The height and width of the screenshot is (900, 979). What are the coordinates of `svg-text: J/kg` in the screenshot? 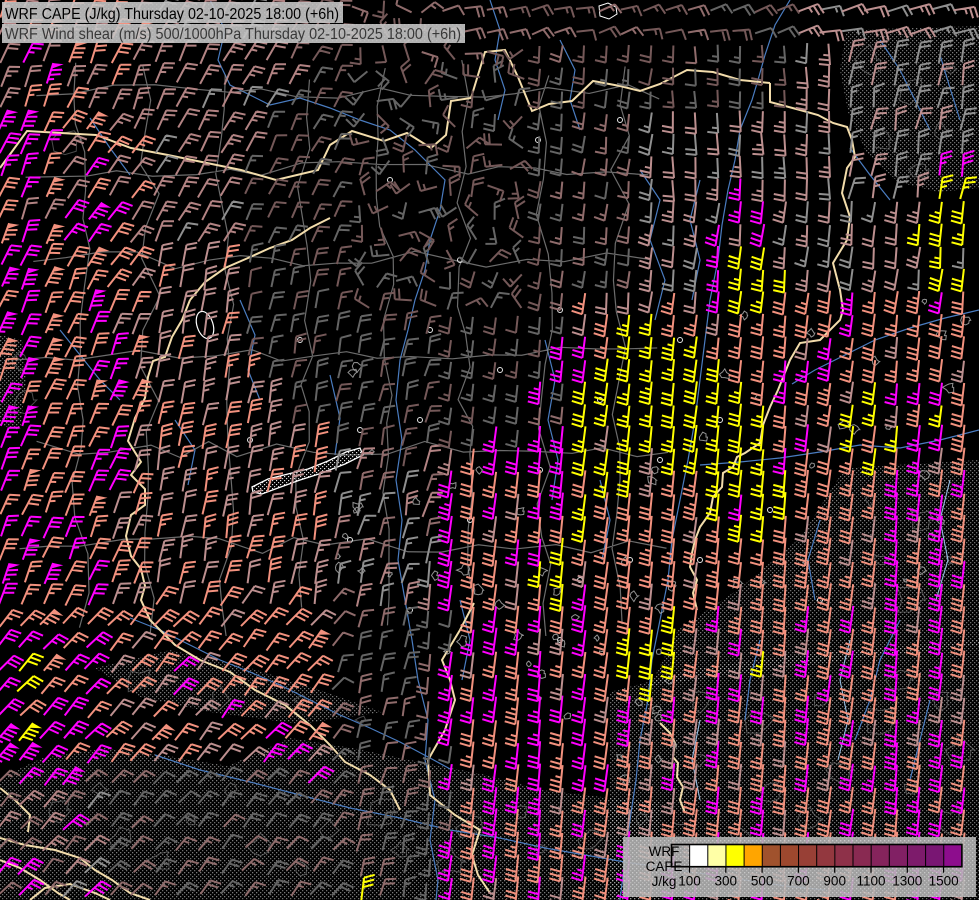 It's located at (664, 881).